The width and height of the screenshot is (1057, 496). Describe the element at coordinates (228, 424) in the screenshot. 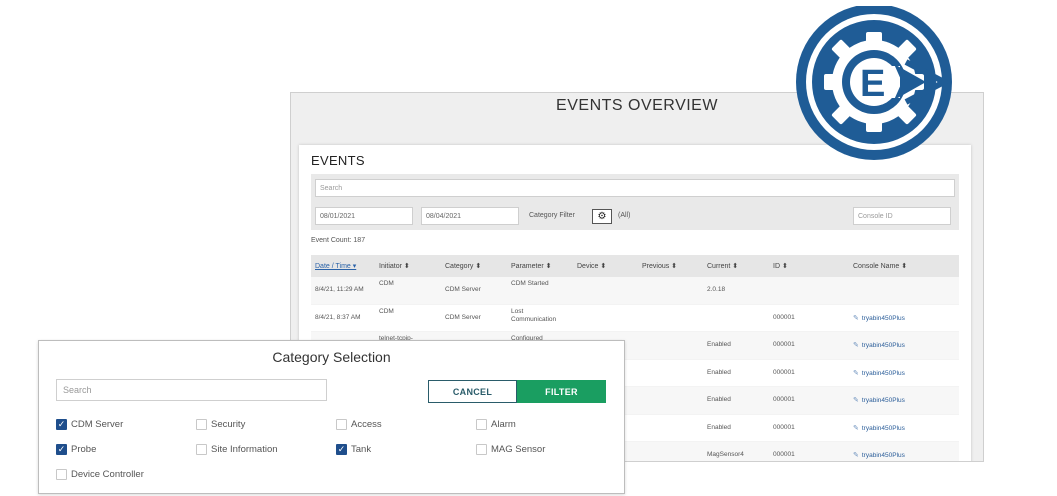

I see `category-option-label: Security` at that location.